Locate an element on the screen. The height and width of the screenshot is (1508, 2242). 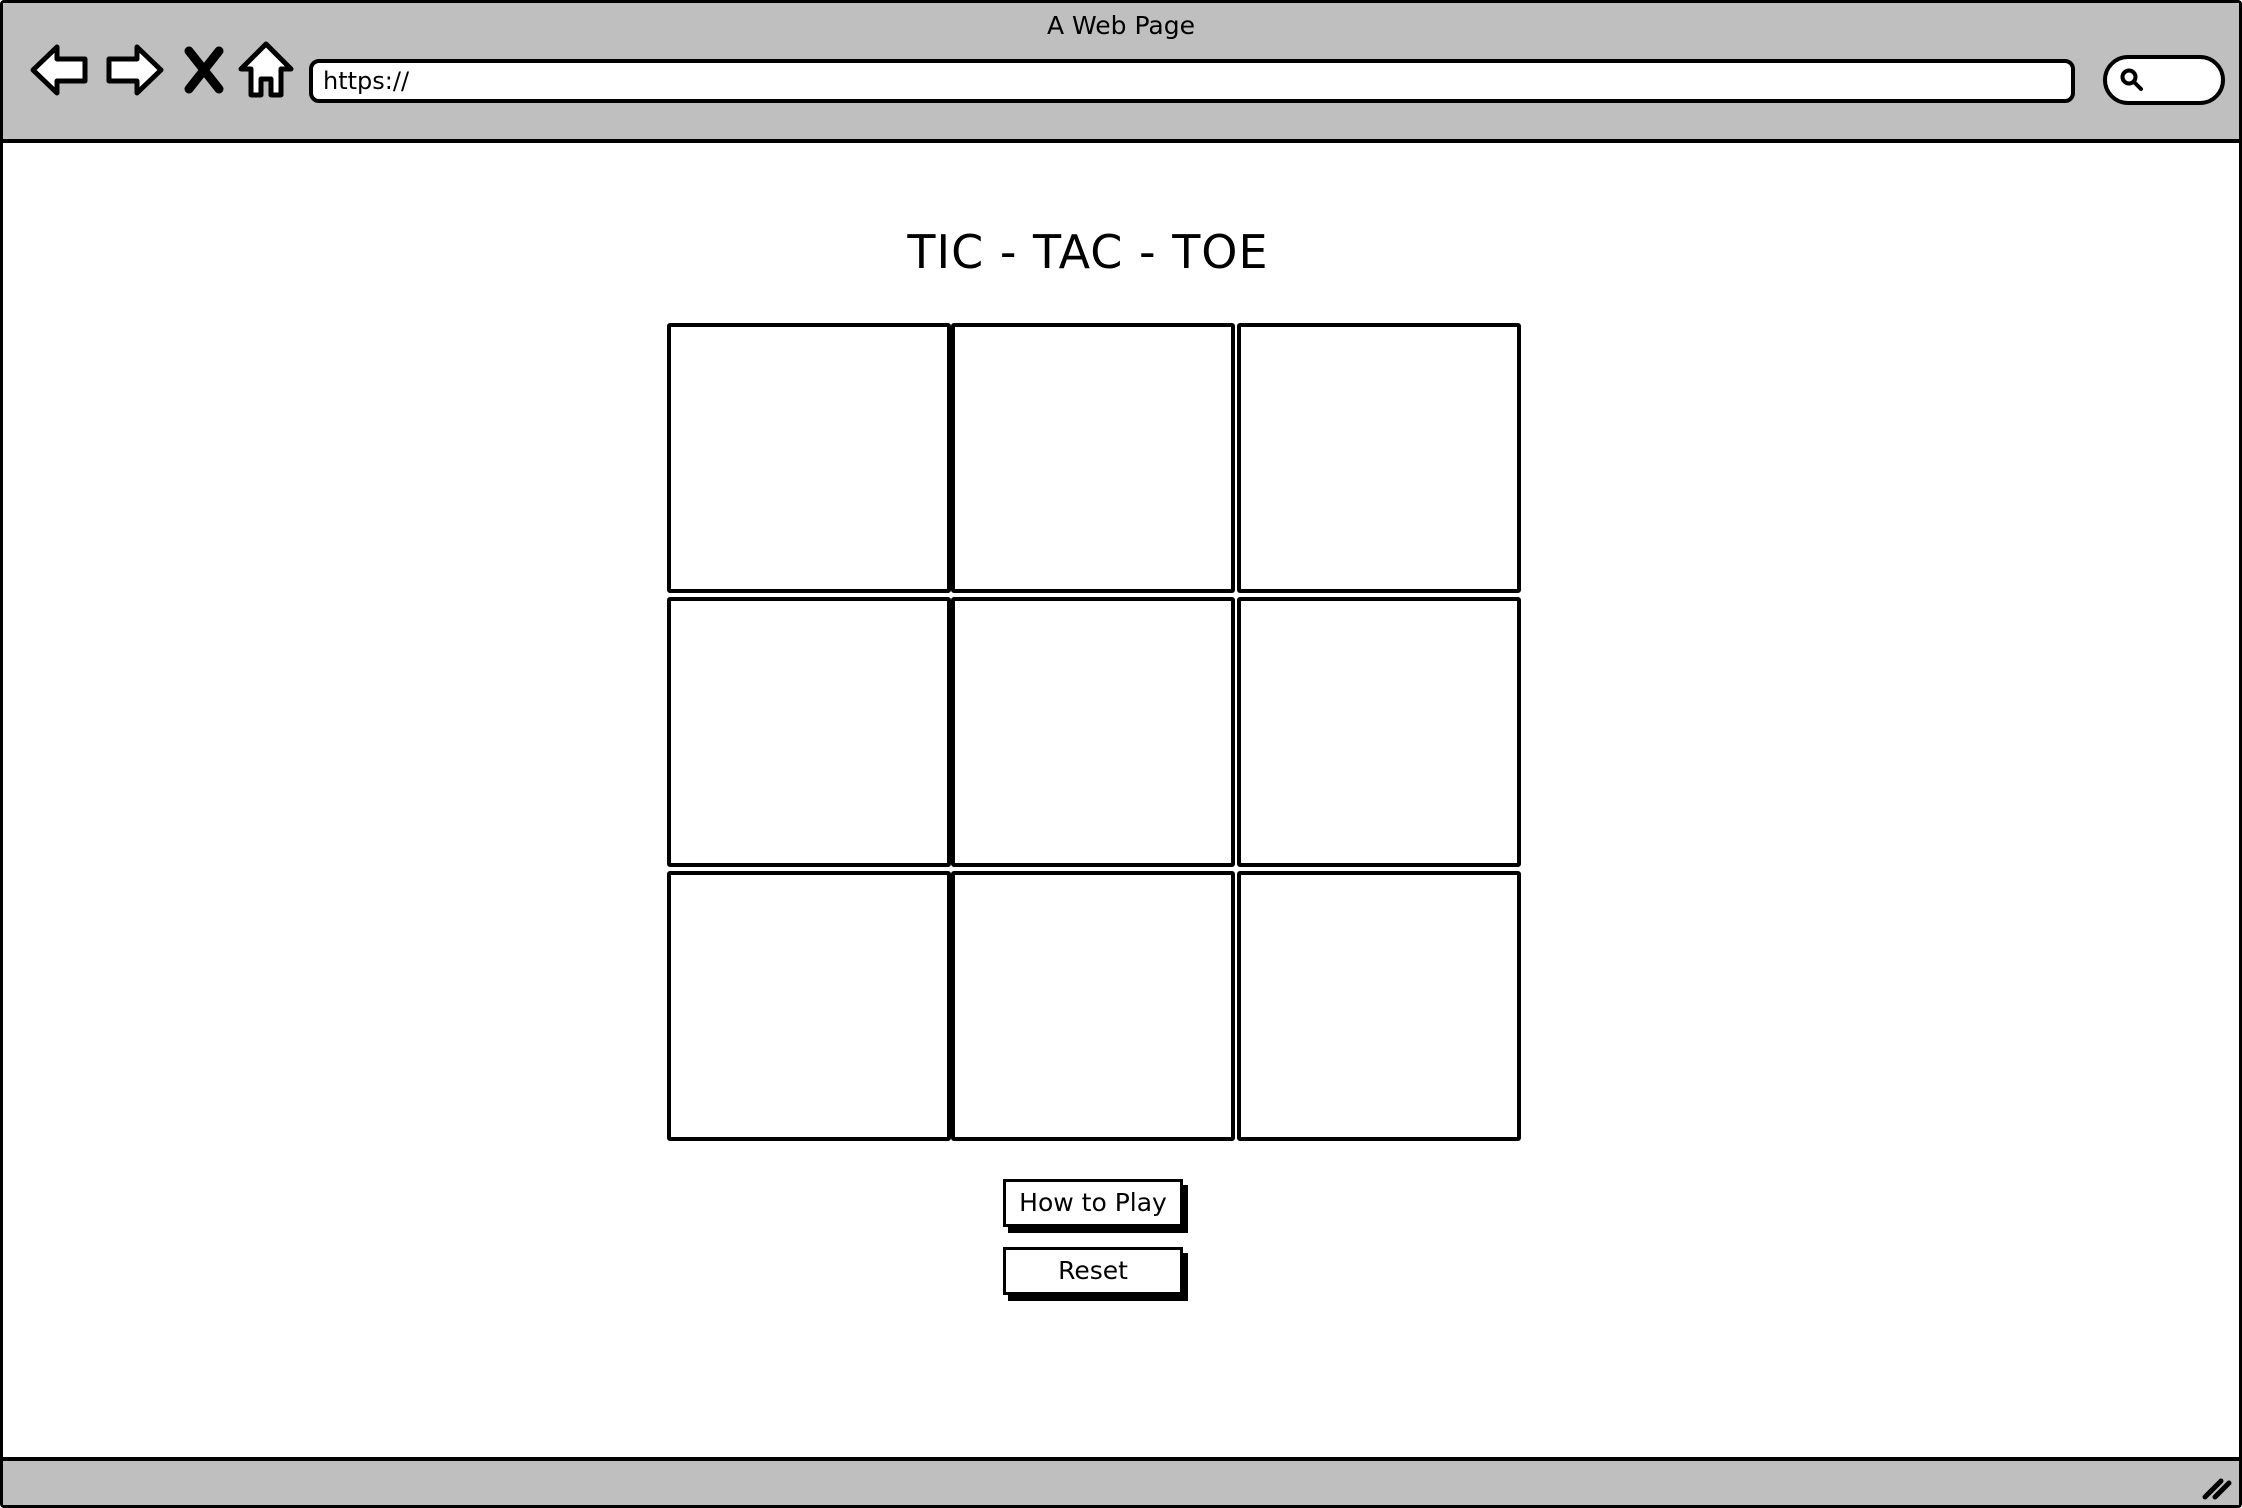
address-bar is located at coordinates (1192, 81).